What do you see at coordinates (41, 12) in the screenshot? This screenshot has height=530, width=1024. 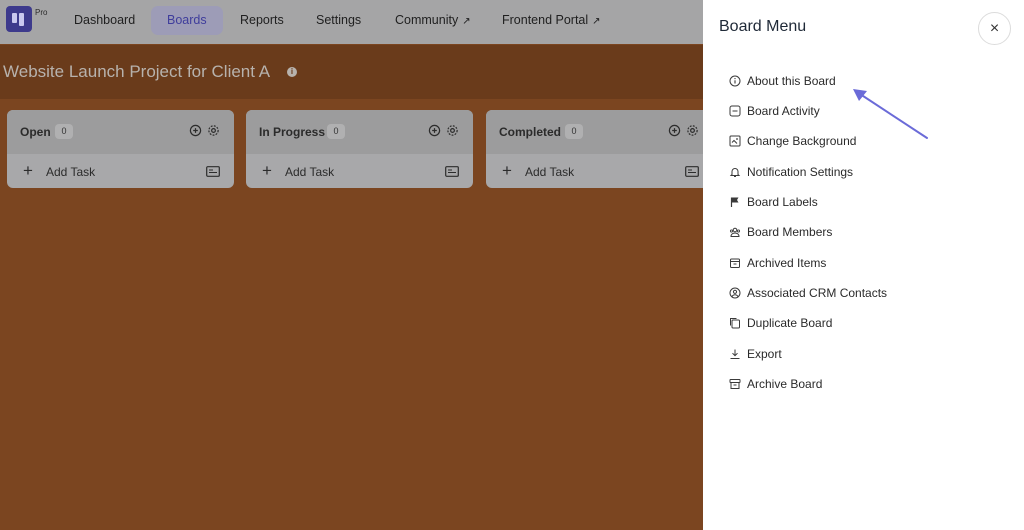 I see `pro-badge: Pro` at bounding box center [41, 12].